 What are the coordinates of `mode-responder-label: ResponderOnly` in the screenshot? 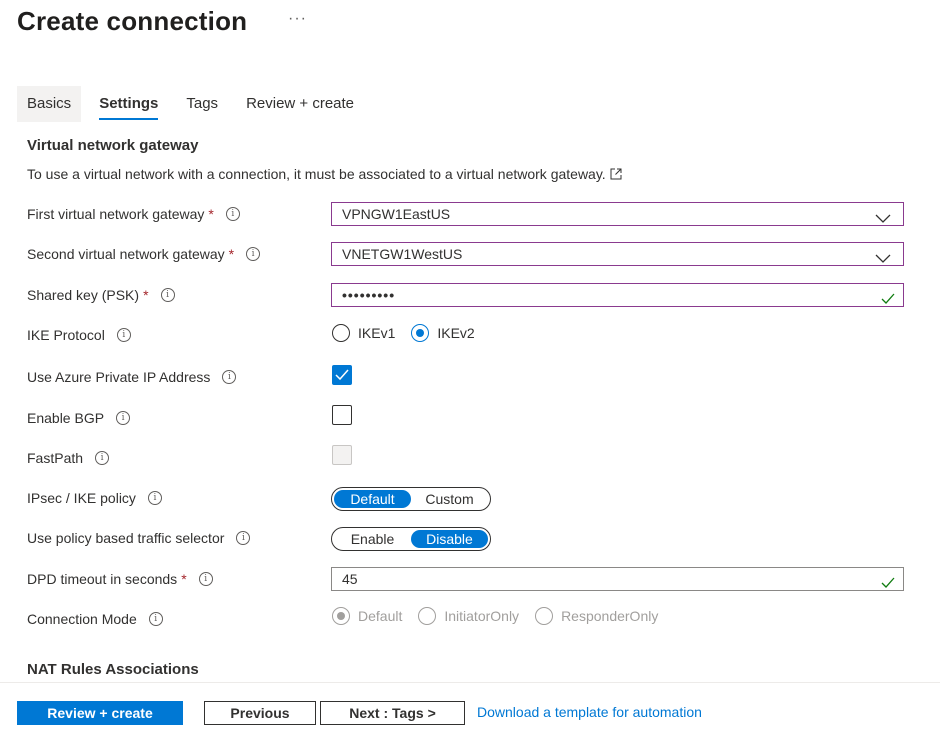 It's located at (610, 616).